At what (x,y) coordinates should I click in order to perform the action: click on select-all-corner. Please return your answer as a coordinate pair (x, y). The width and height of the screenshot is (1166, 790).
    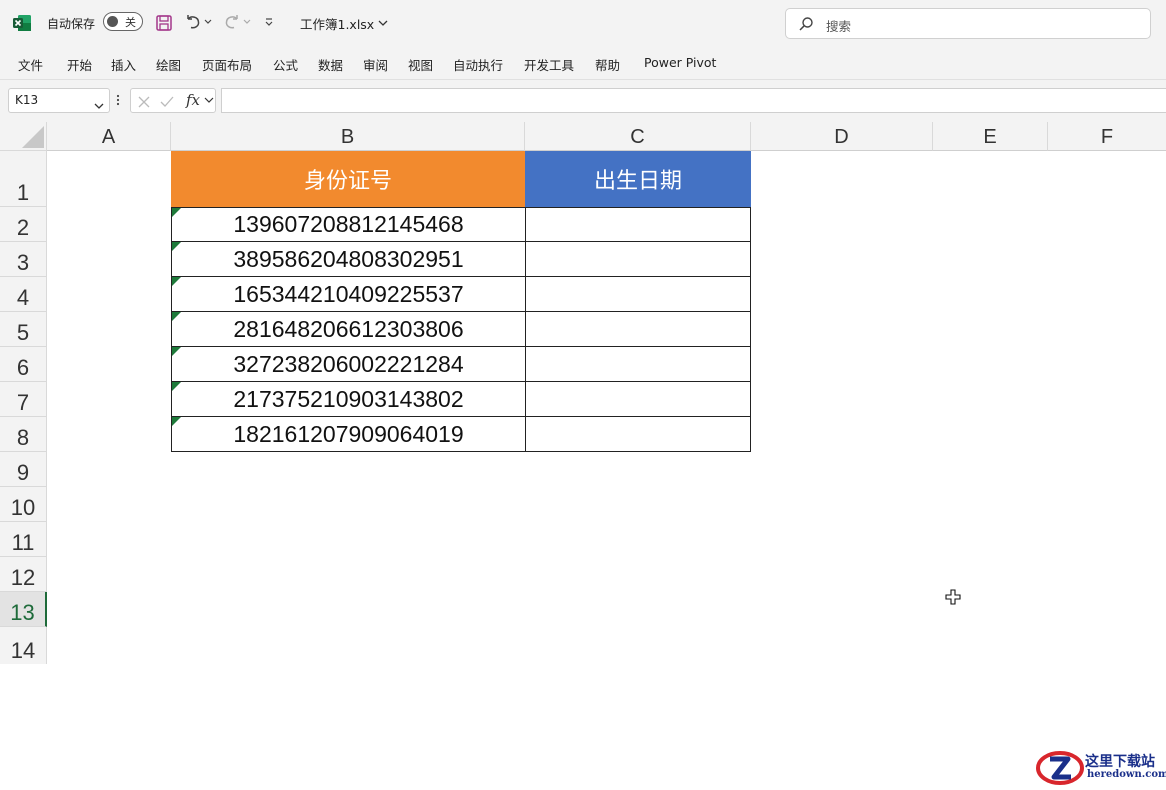
    Looking at the image, I should click on (23, 136).